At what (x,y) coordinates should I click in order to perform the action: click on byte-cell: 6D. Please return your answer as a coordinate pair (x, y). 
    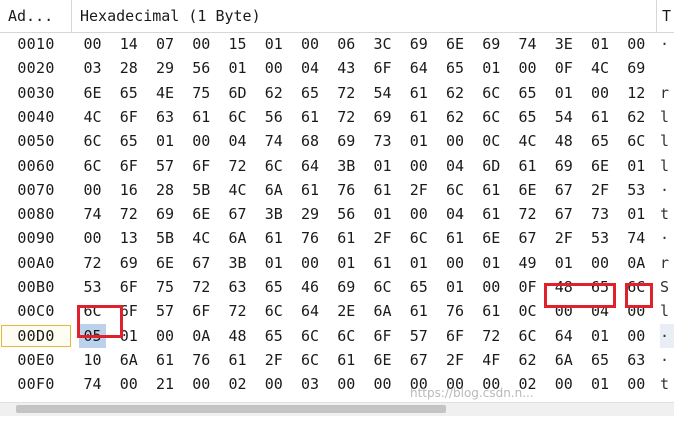
    Looking at the image, I should click on (491, 166).